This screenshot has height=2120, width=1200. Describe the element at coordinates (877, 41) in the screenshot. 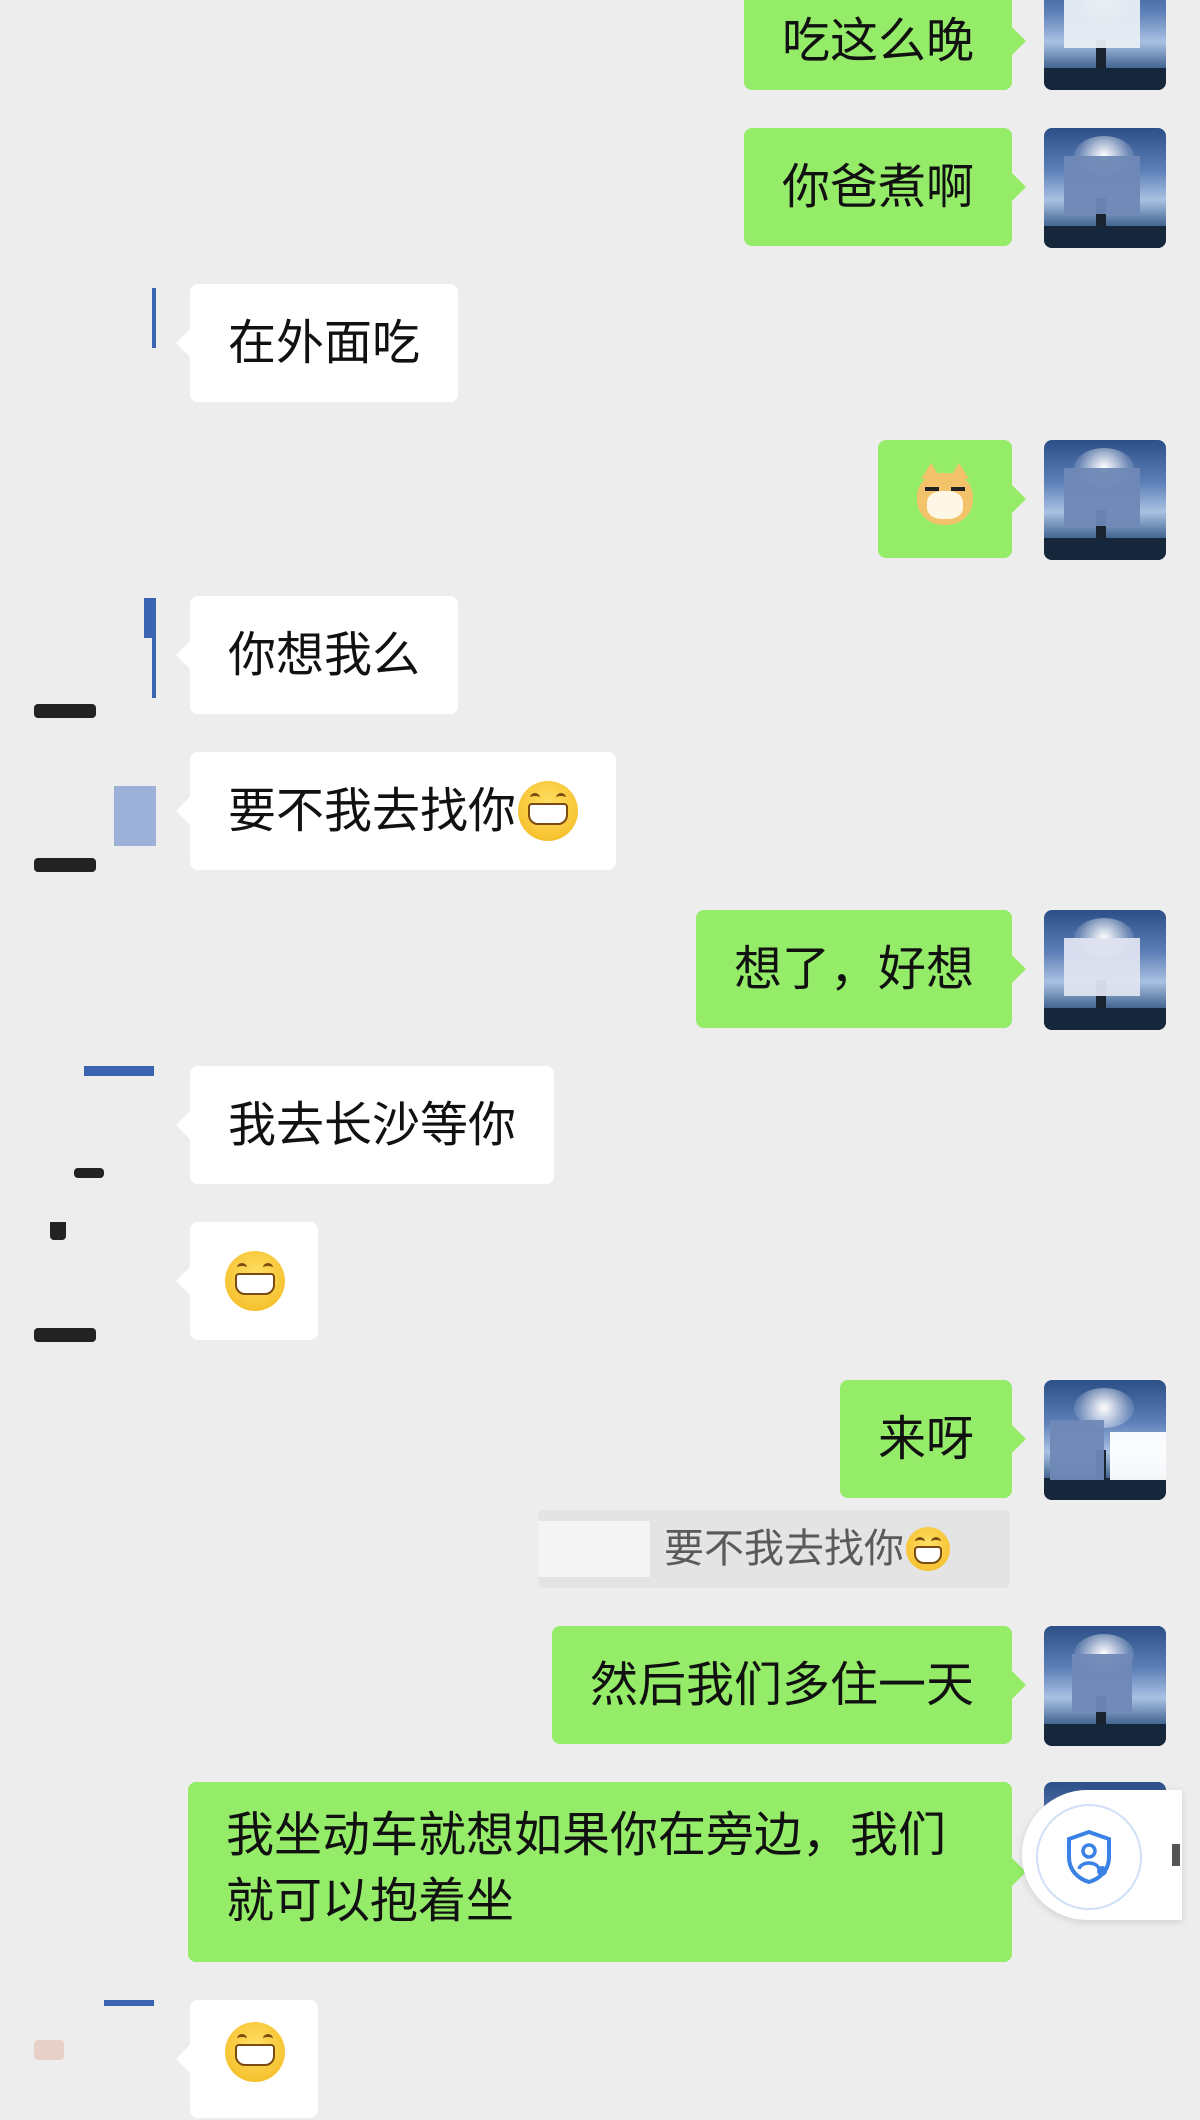

I see `message-text: 吃这么晚` at that location.